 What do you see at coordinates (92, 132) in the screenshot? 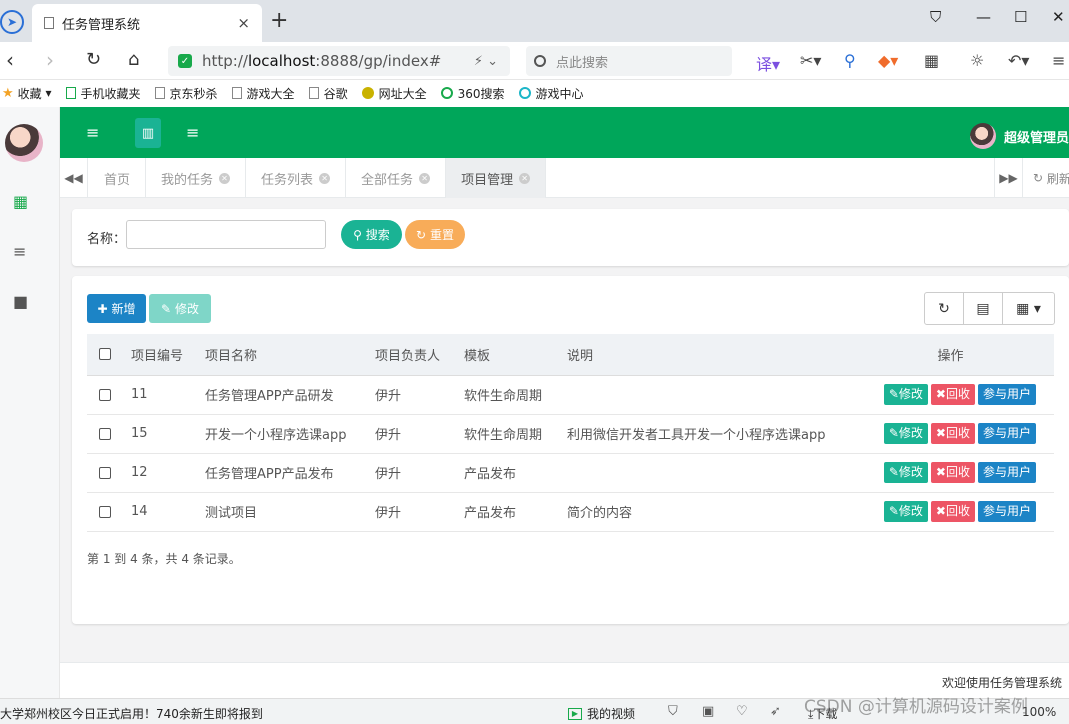
I see `menu-toggle-icon: ≡` at bounding box center [92, 132].